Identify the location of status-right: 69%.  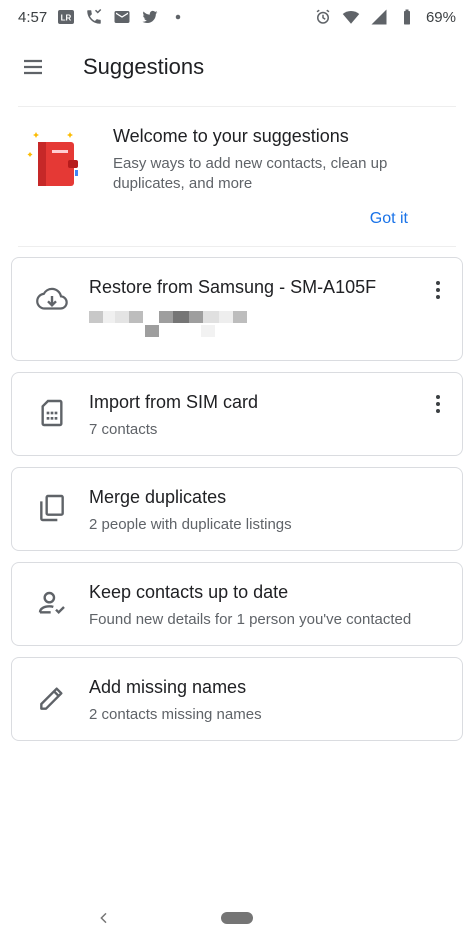
(385, 17).